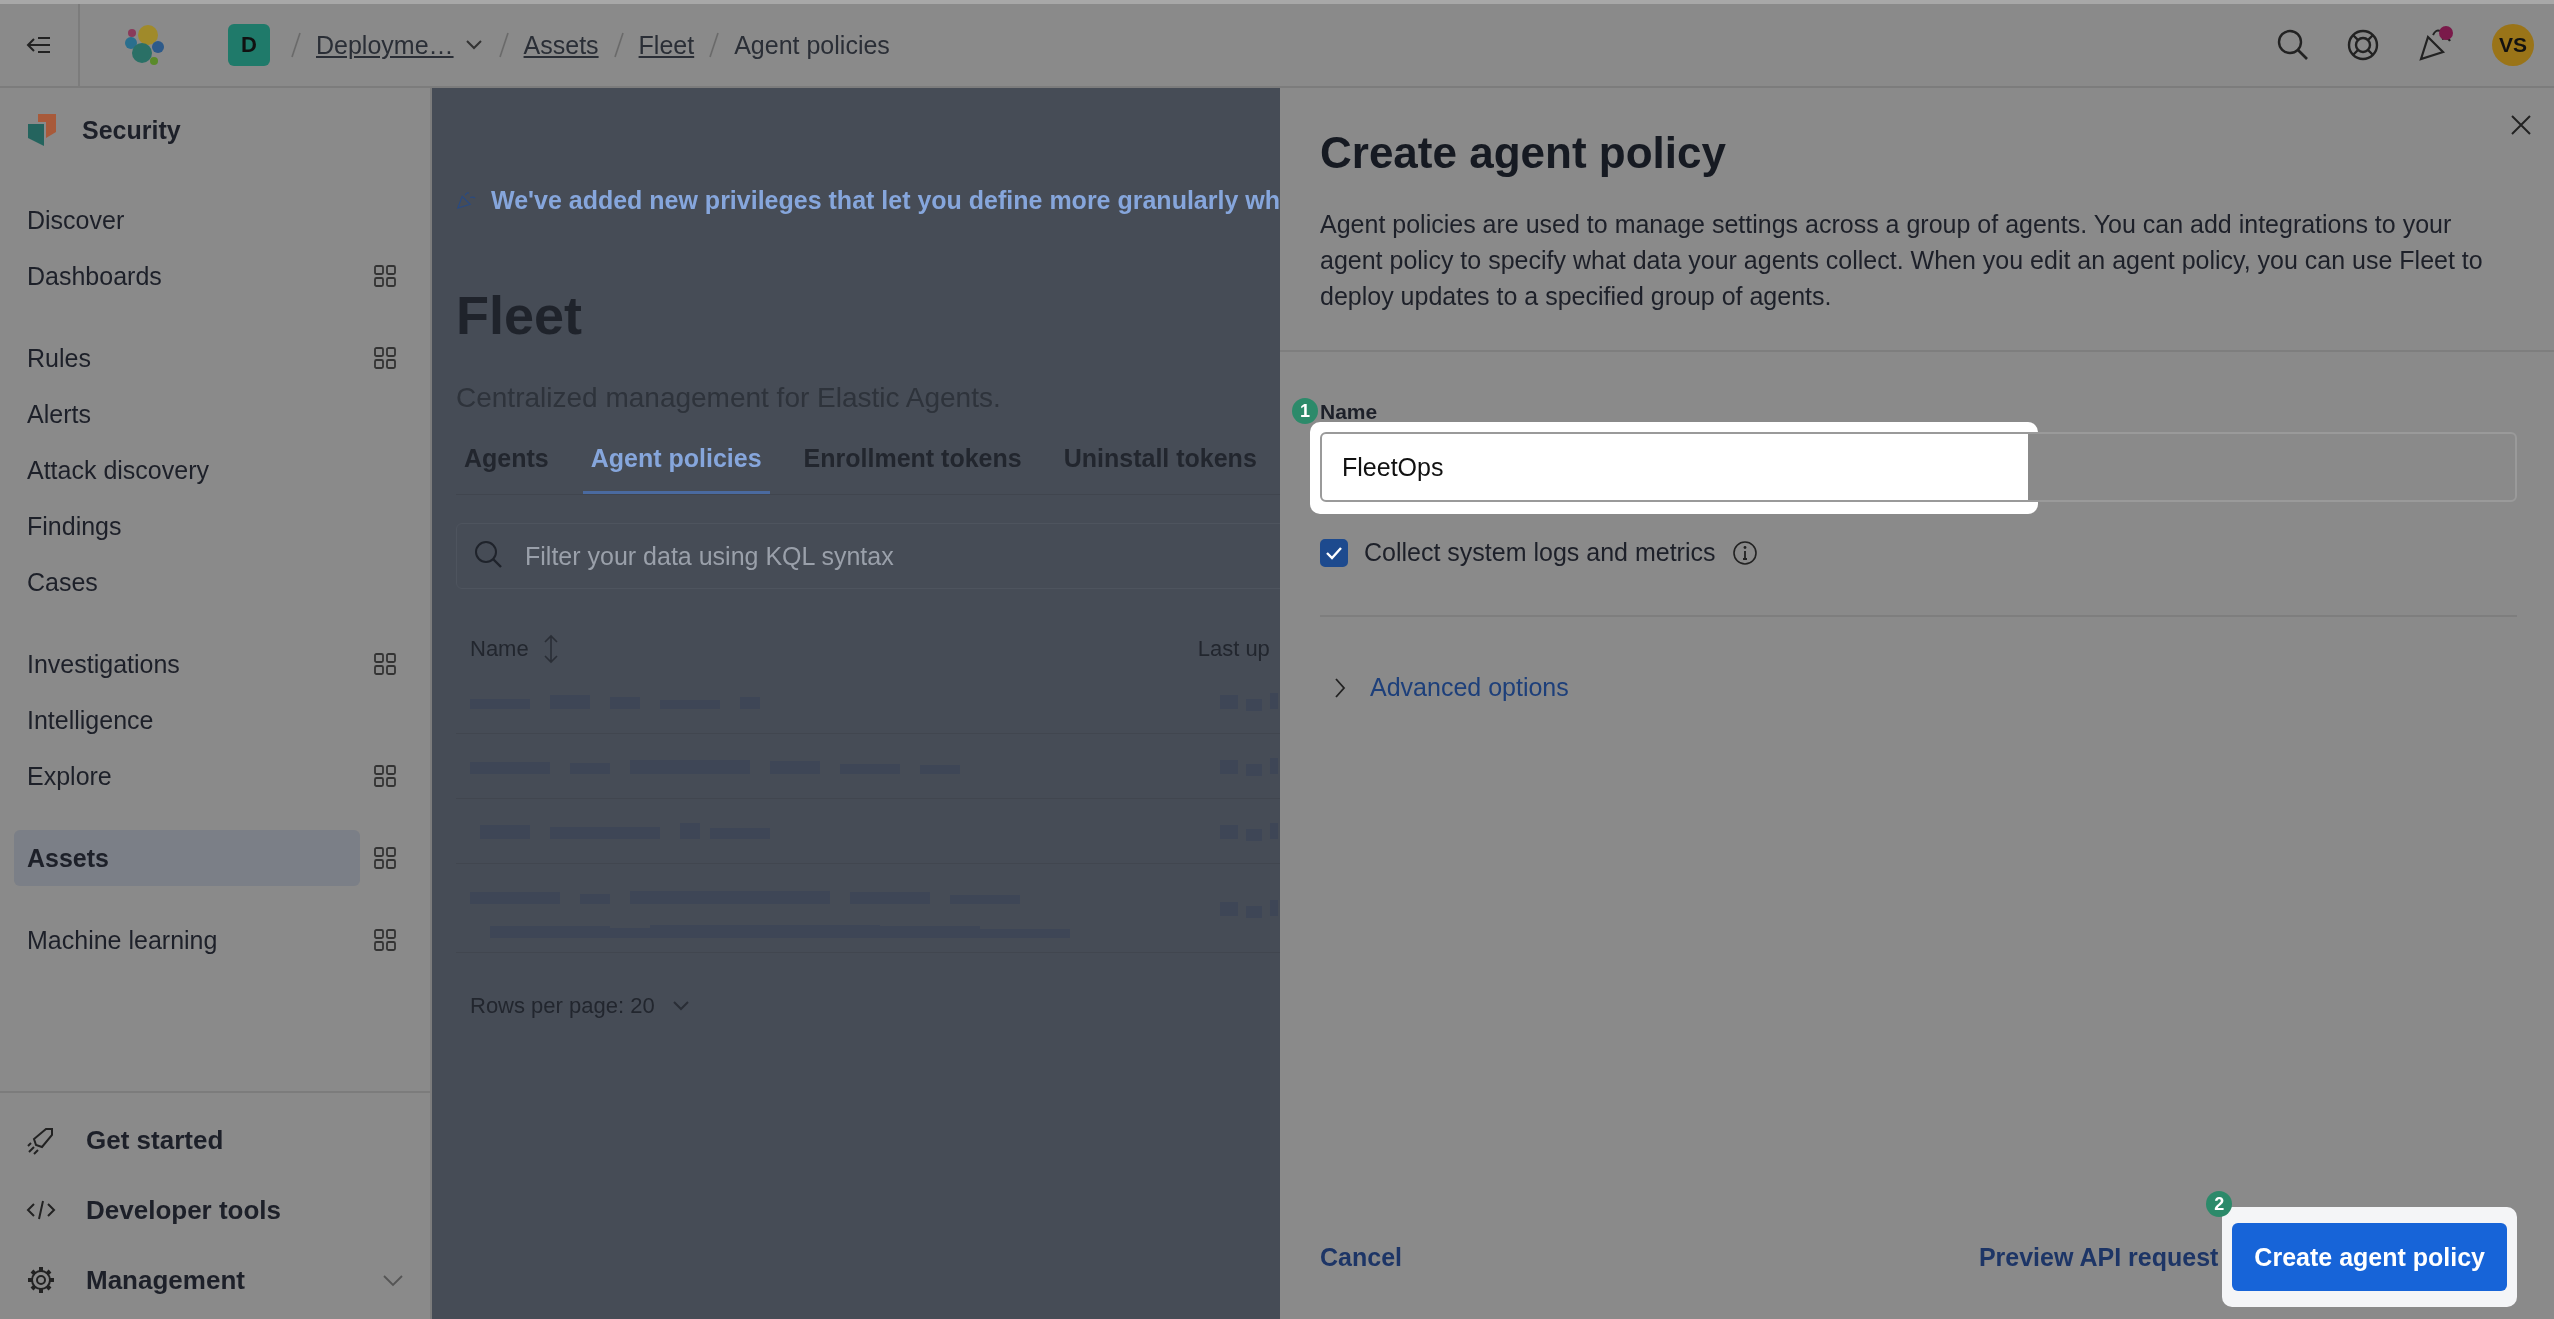  I want to click on nav-item: Machine learning, so click(187, 940).